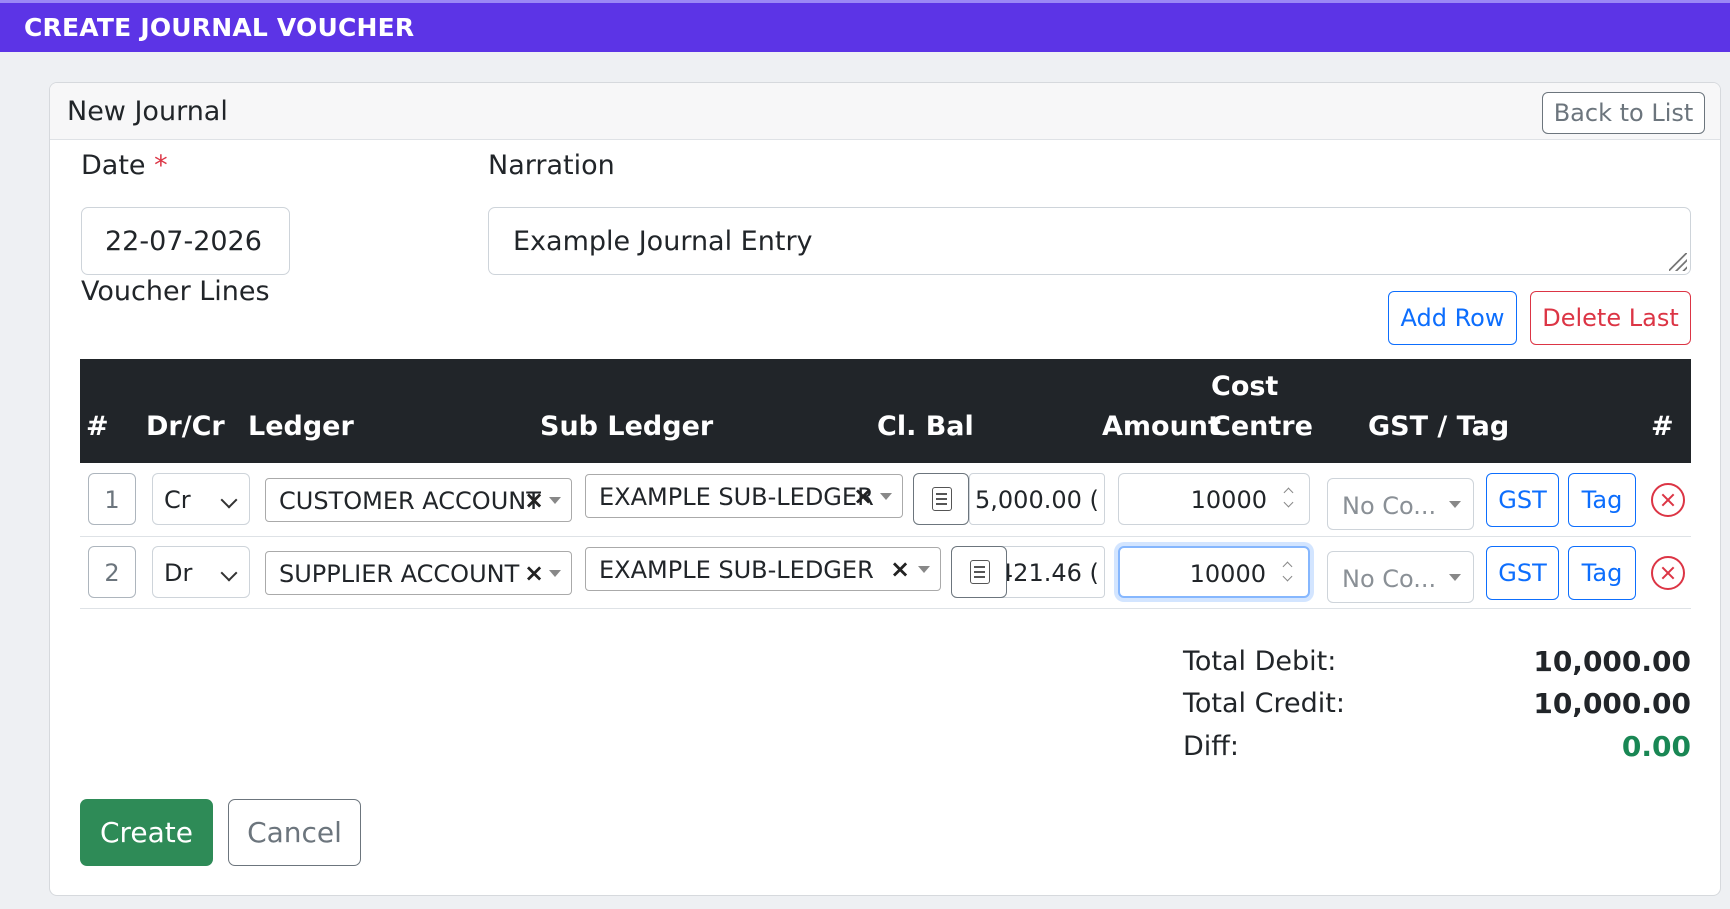 This screenshot has width=1730, height=909. What do you see at coordinates (1037, 499) in the screenshot?
I see `closing-balance-field: 5,000.00 (` at bounding box center [1037, 499].